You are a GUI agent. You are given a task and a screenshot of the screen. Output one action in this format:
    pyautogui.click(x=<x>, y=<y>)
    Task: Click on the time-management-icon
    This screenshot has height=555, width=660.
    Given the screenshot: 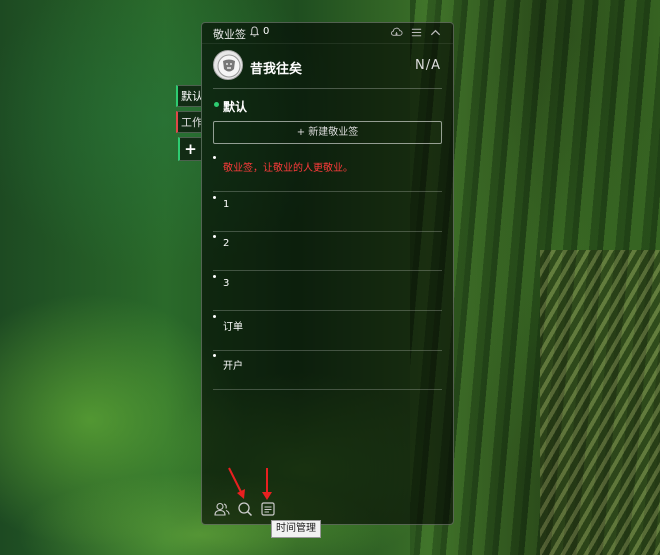 What is the action you would take?
    pyautogui.click(x=268, y=509)
    